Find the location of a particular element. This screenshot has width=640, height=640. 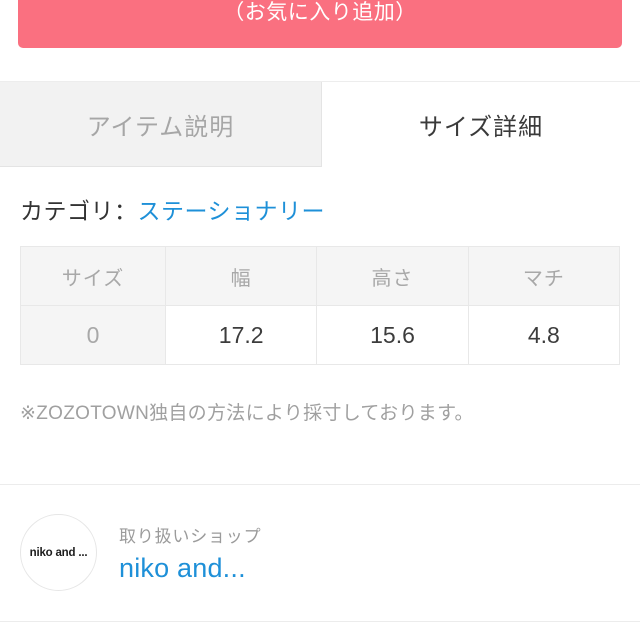

category-line: カテゴリ：ステーショナリー is located at coordinates (172, 209).